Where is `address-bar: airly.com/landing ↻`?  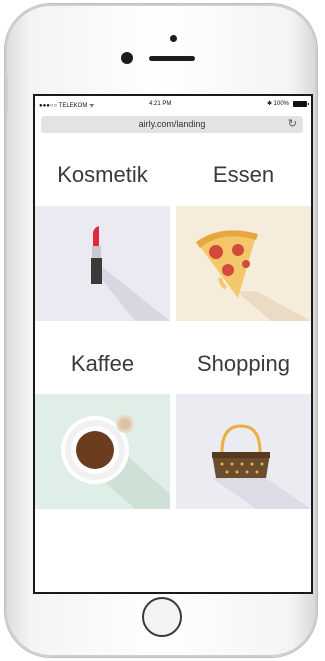 address-bar: airly.com/landing ↻ is located at coordinates (172, 124).